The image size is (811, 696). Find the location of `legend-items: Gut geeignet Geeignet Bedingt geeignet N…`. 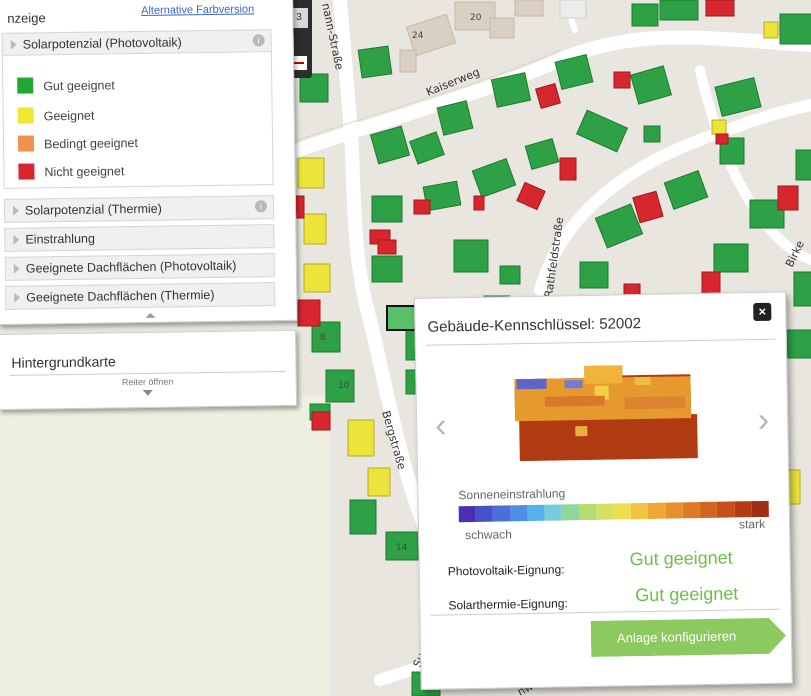

legend-items: Gut geeignet Geeignet Bedingt geeignet N… is located at coordinates (137, 120).